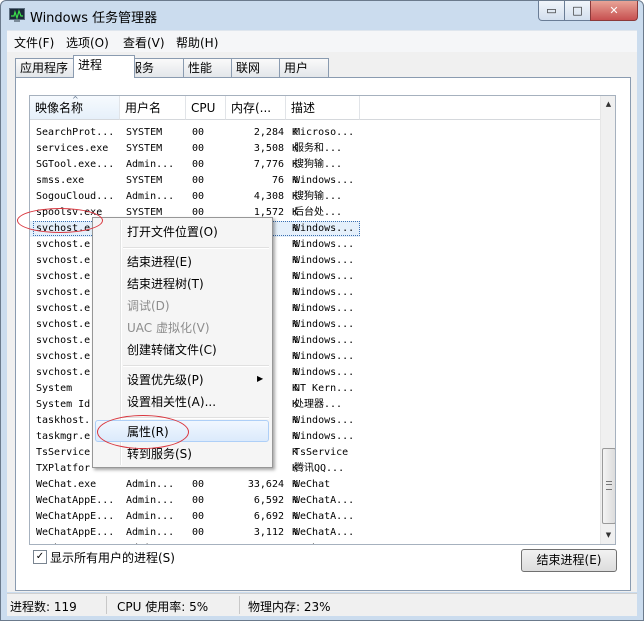 Image resolution: width=644 pixels, height=621 pixels. What do you see at coordinates (321, 452) in the screenshot?
I see `cell-description: TsService` at bounding box center [321, 452].